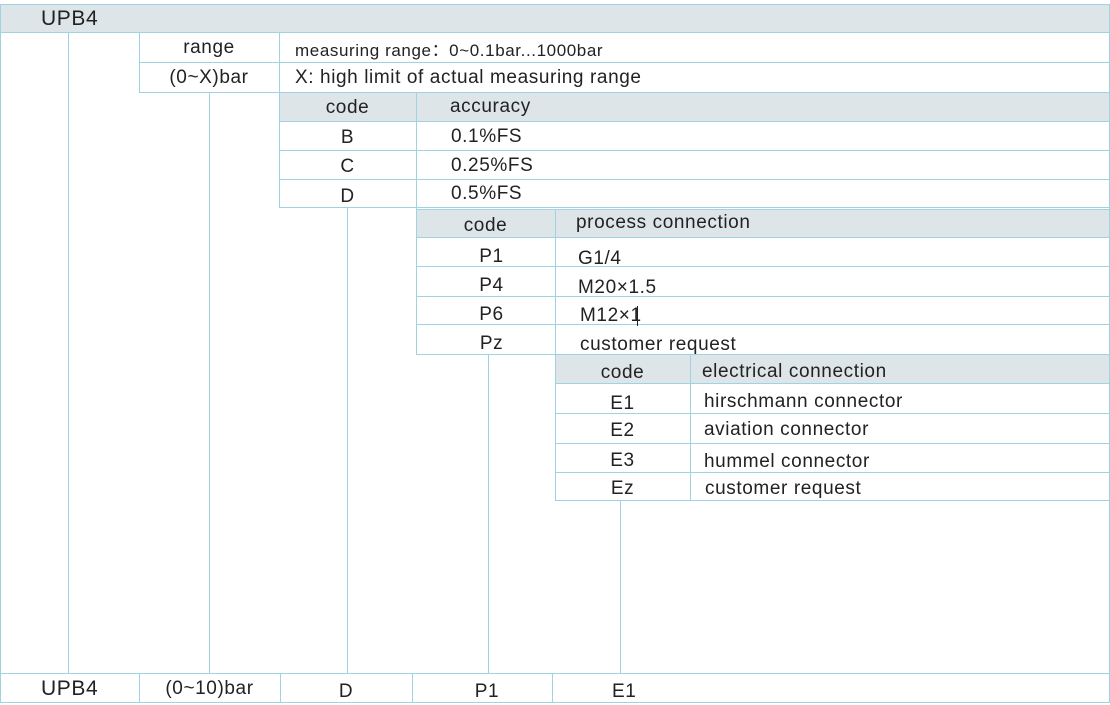  What do you see at coordinates (611, 315) in the screenshot?
I see `process-value-p6: M12×1` at bounding box center [611, 315].